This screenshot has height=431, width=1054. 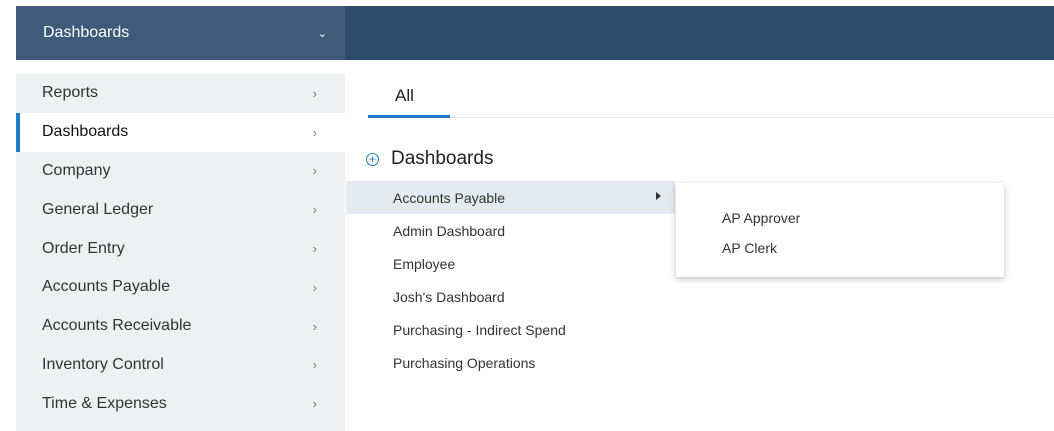 I want to click on accounts-payable-submenu: AP Approver AP Clerk, so click(x=840, y=230).